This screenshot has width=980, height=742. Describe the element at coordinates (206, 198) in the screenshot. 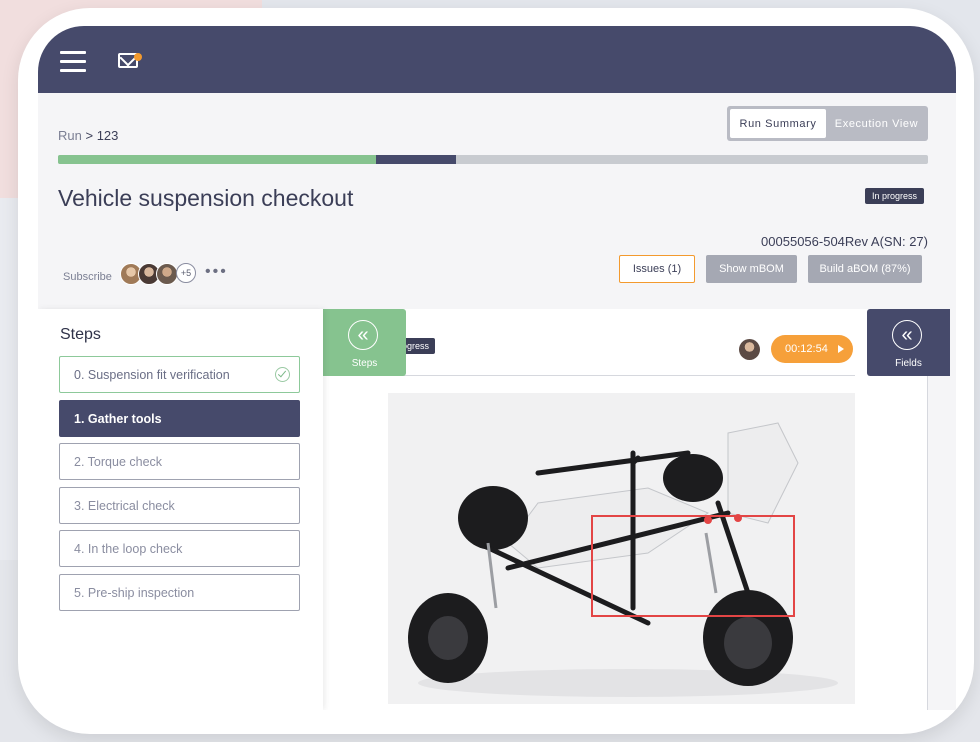

I see `page-title: Vehicle suspension checkout` at that location.